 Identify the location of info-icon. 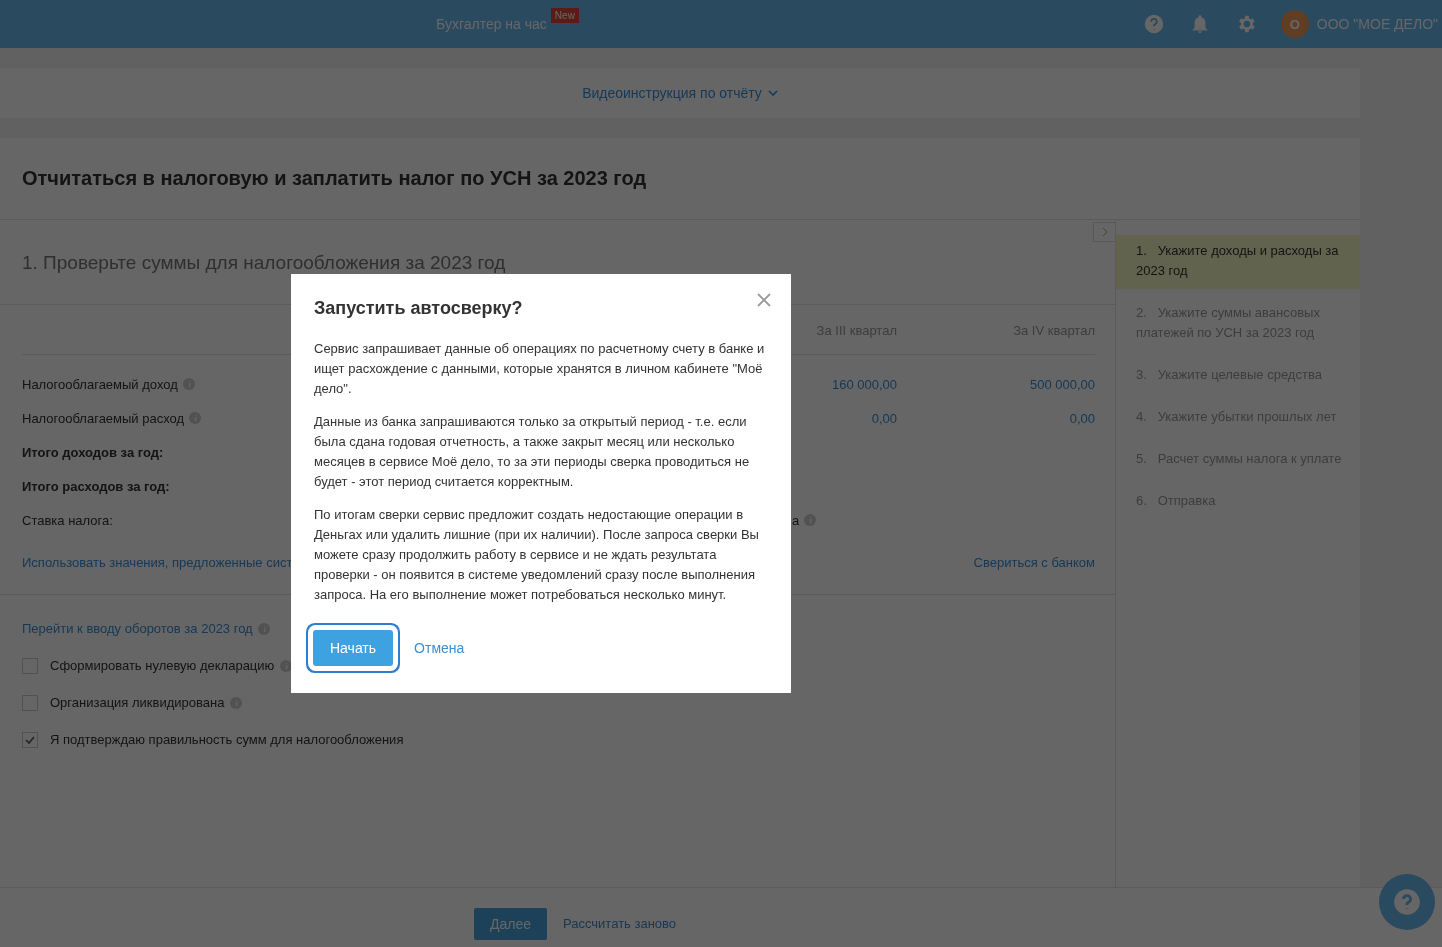
(286, 665).